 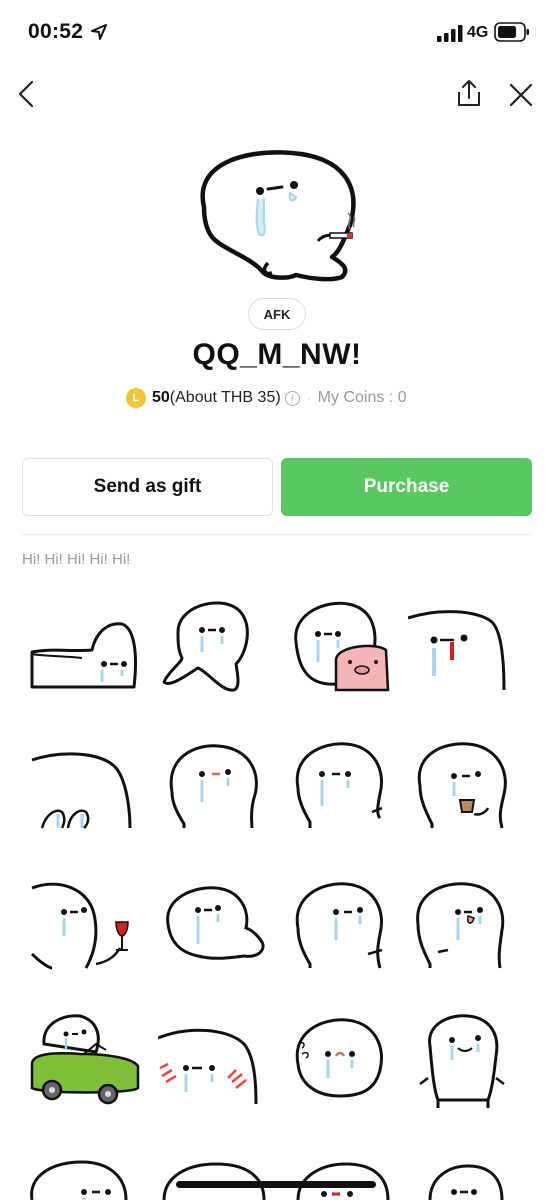 What do you see at coordinates (27, 94) in the screenshot?
I see `back-chevron-icon` at bounding box center [27, 94].